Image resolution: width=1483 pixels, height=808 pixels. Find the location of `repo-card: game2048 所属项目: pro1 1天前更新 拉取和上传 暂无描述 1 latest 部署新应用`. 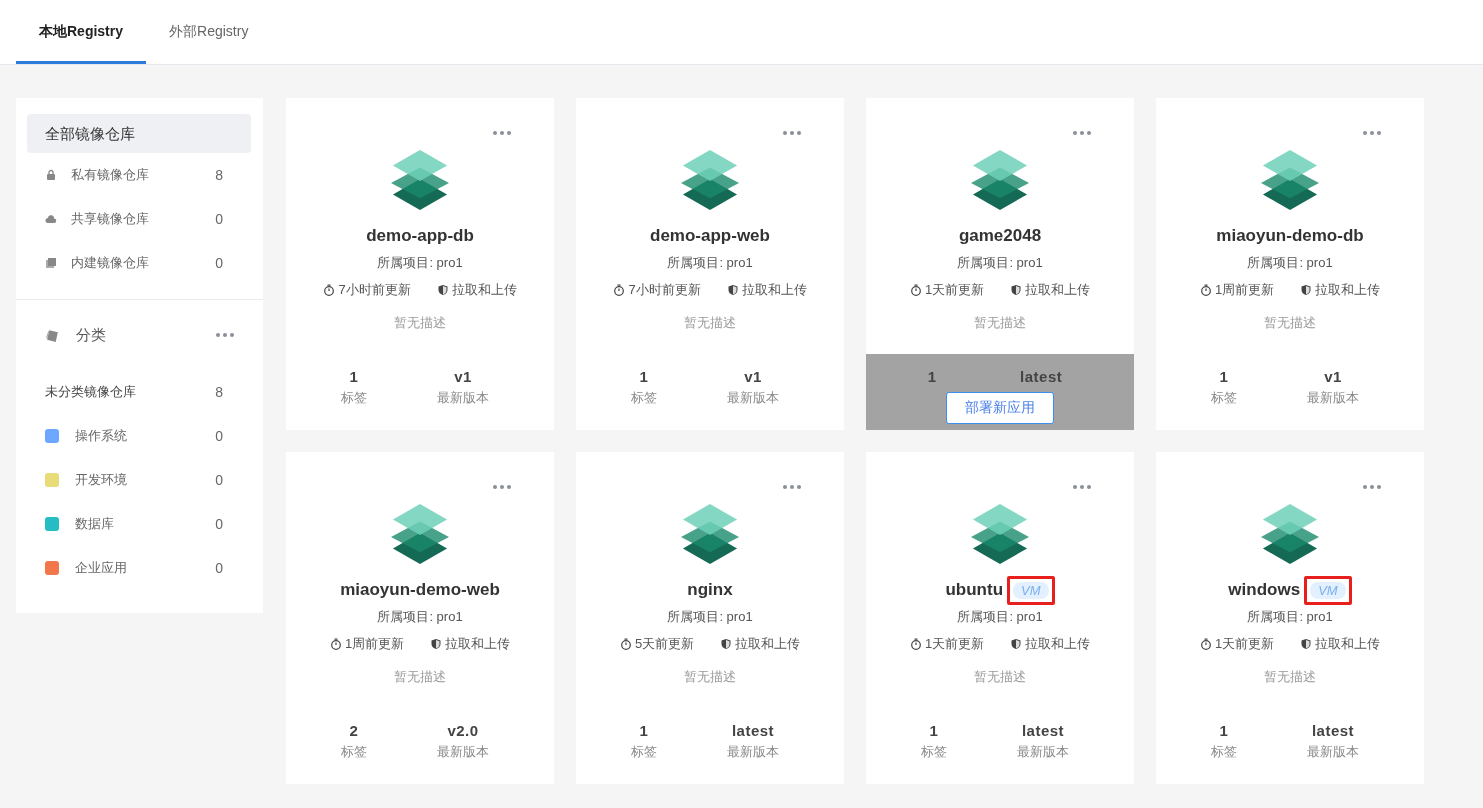

repo-card: game2048 所属项目: pro1 1天前更新 拉取和上传 暂无描述 1 latest 部署新应用 is located at coordinates (1000, 264).